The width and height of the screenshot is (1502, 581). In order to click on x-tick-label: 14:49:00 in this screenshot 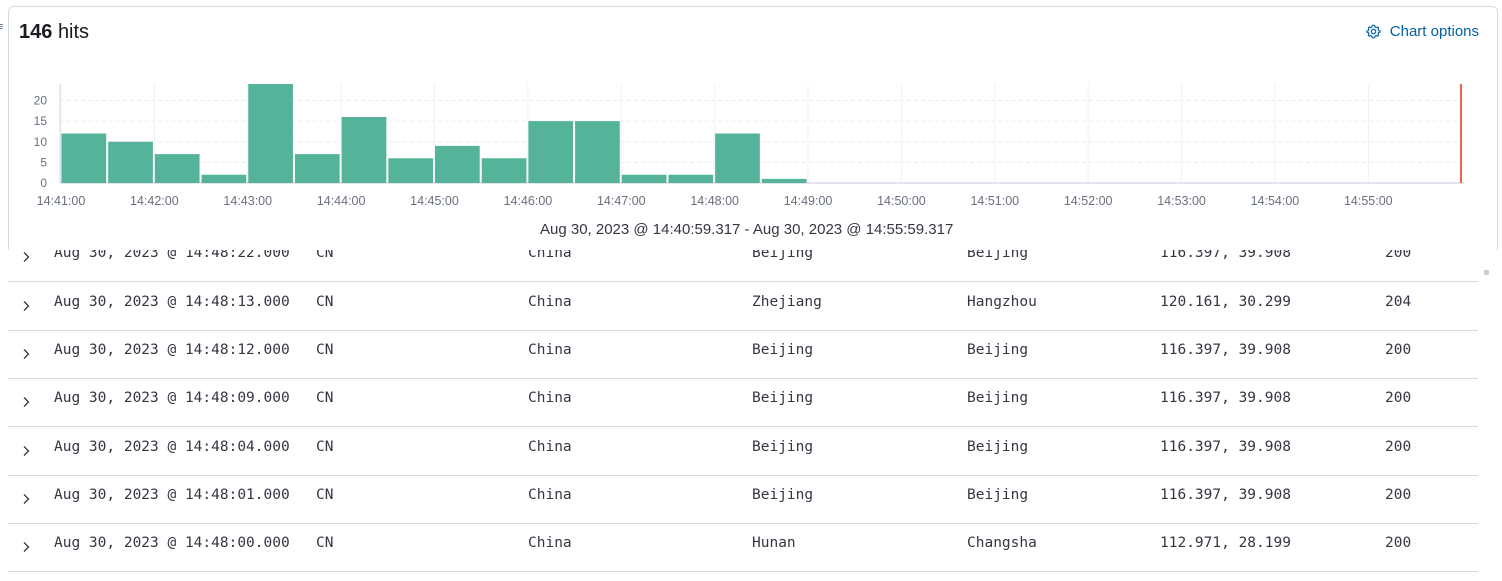, I will do `click(808, 201)`.